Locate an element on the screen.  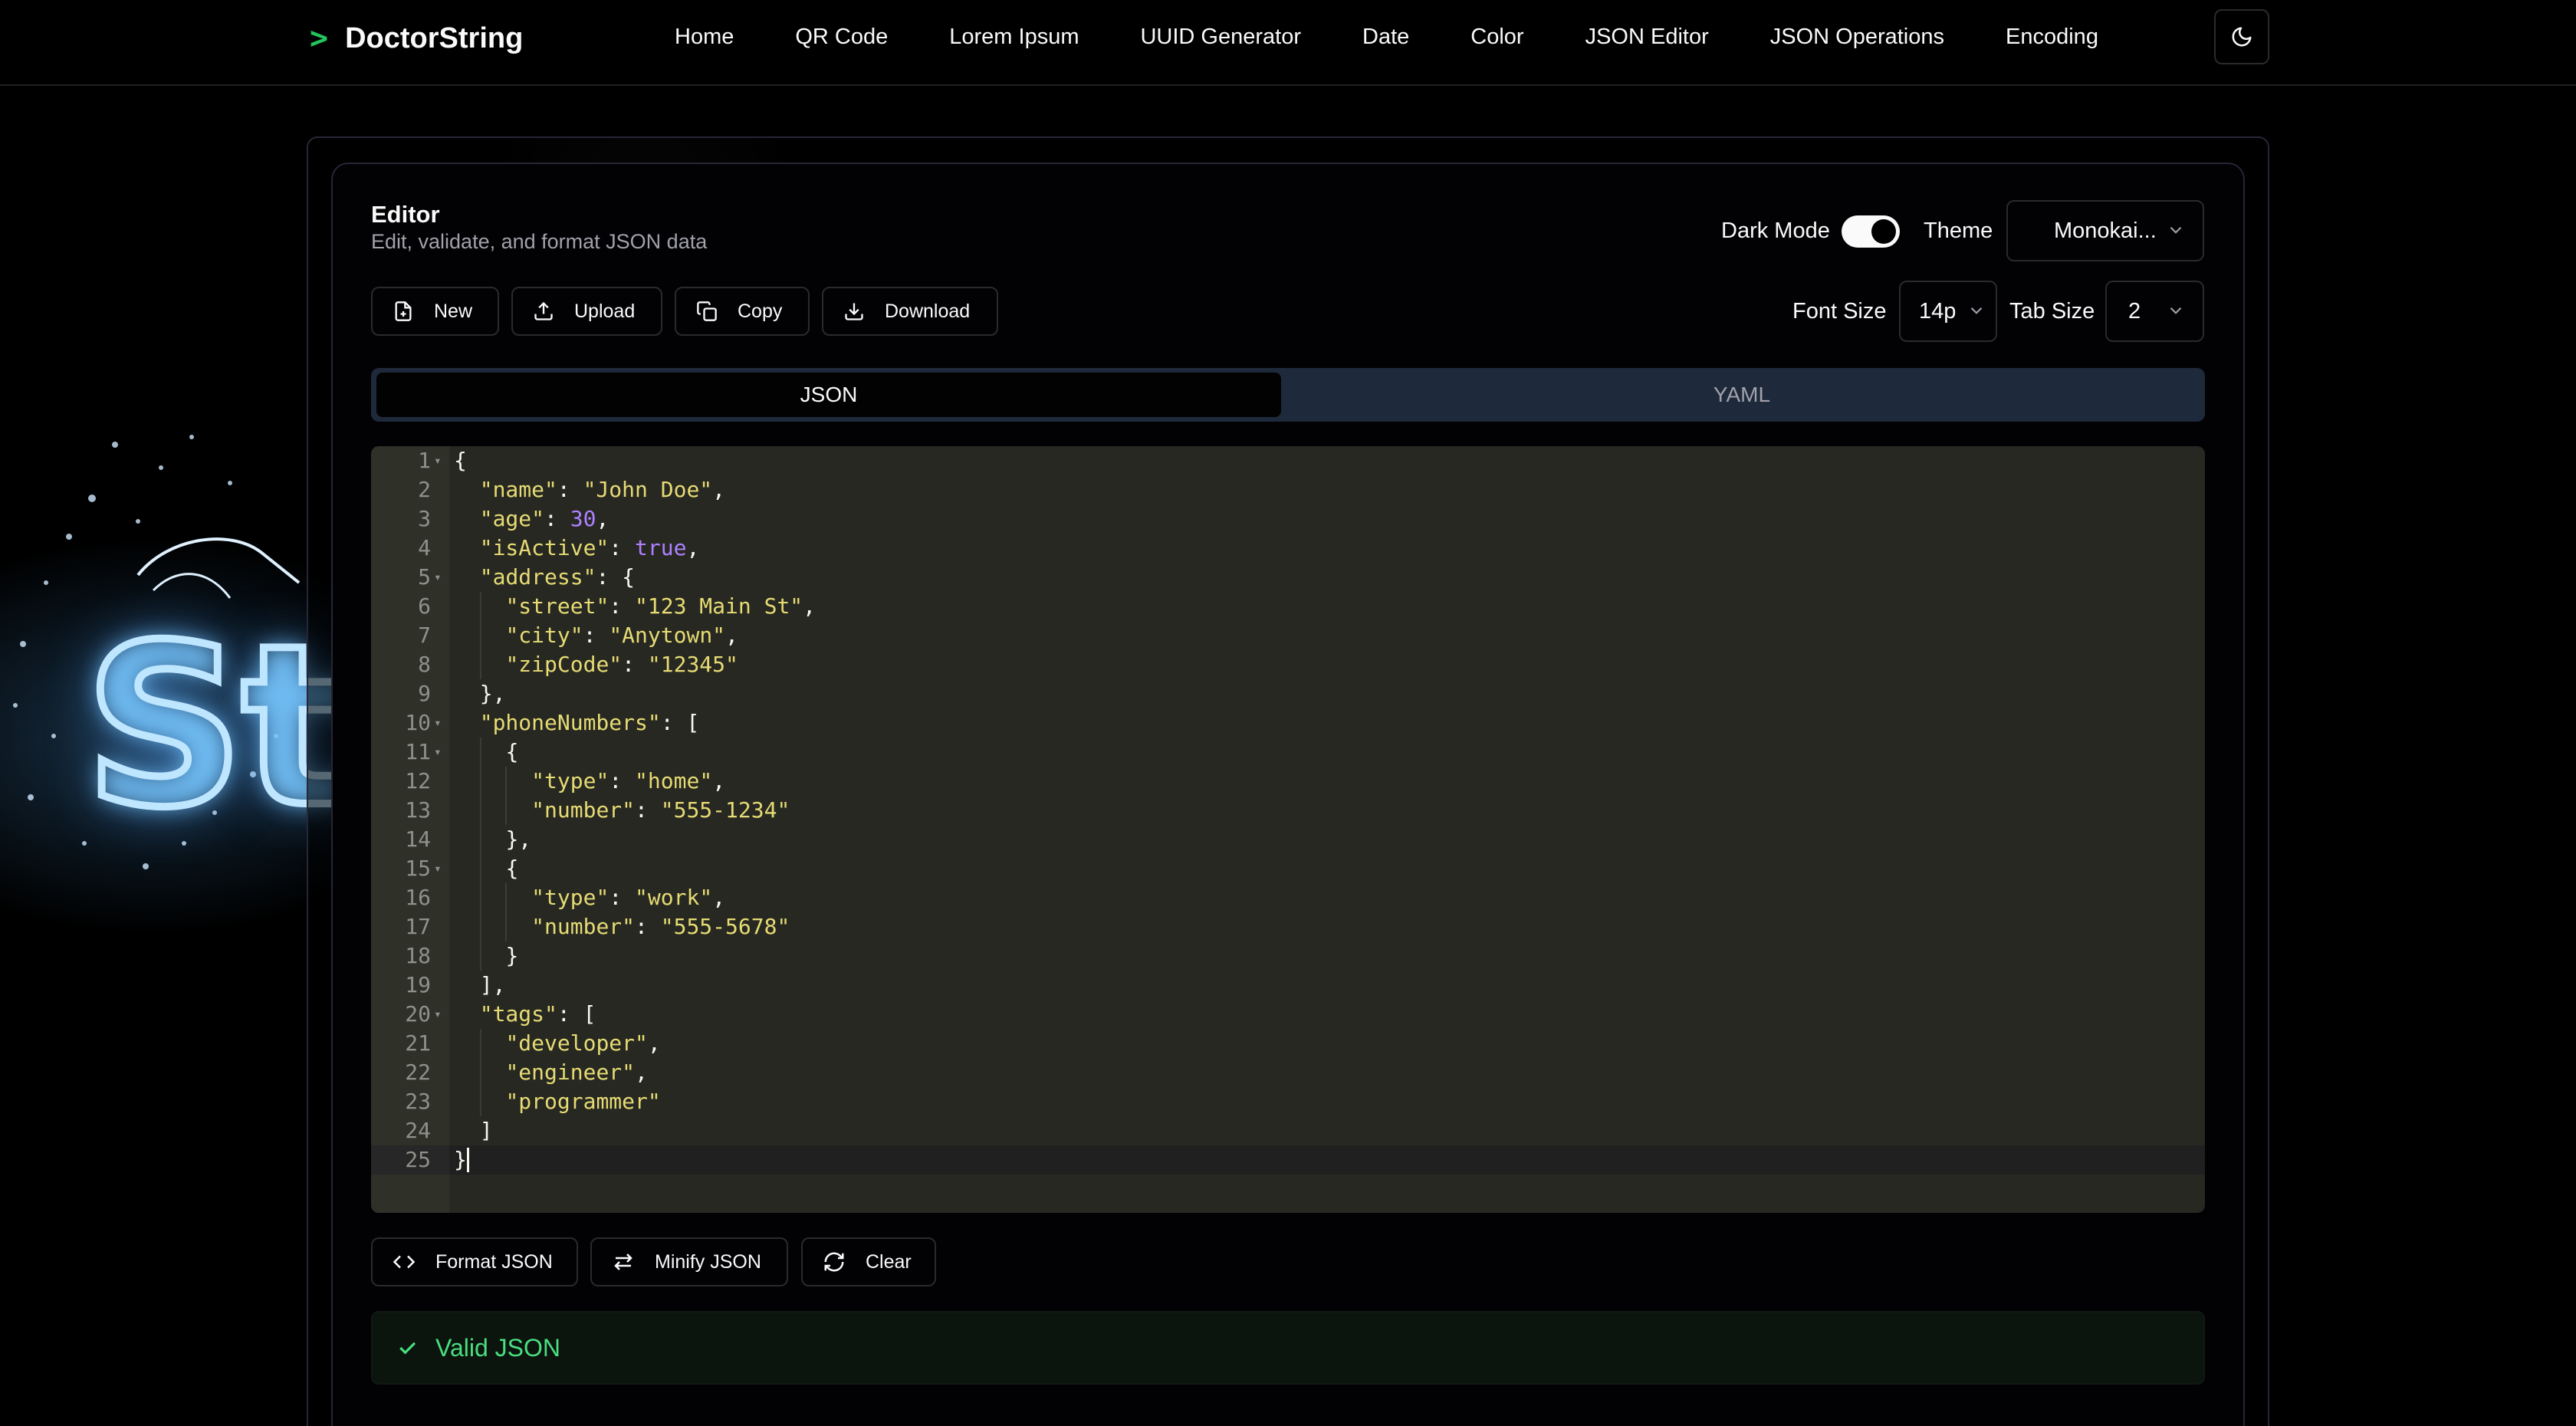
nav-lorem-ipsum: Lorem Ipsum is located at coordinates (1014, 36).